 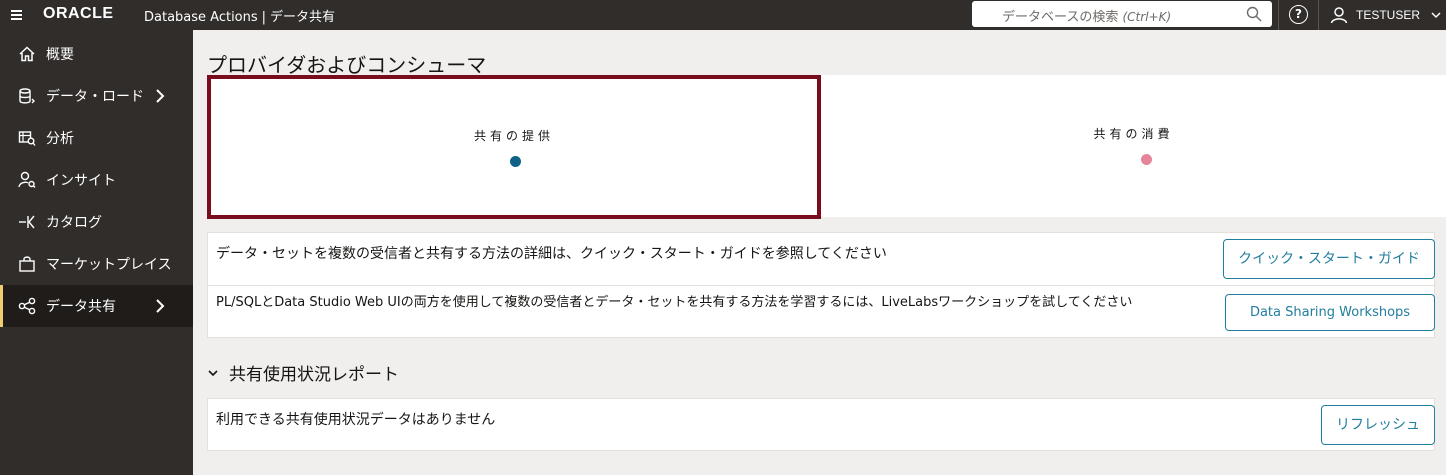 What do you see at coordinates (109, 265) in the screenshot?
I see `sidebar-item-label: マーケットプレイス` at bounding box center [109, 265].